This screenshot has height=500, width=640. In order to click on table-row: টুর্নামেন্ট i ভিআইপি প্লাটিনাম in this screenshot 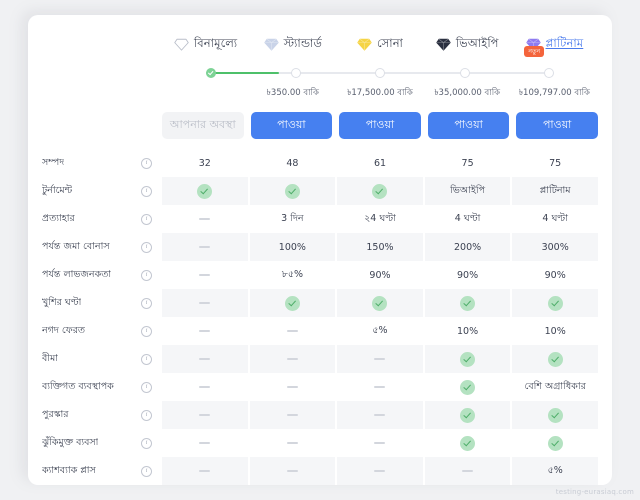, I will do `click(313, 191)`.